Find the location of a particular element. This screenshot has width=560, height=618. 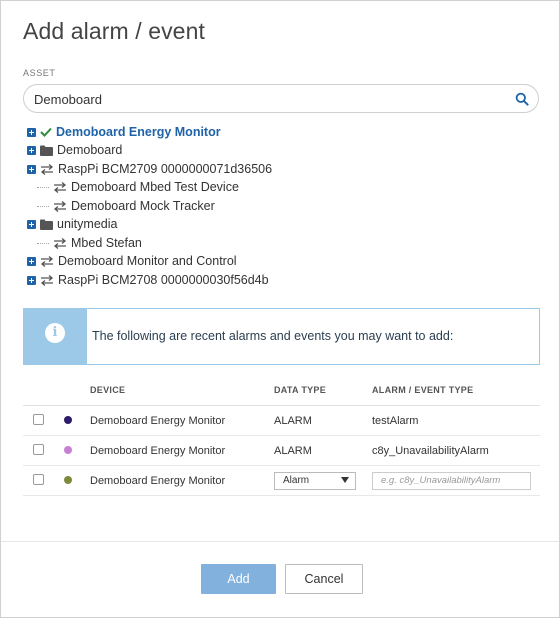

tree-node-label: RaspPi BCM2708 0000000030f56d4b is located at coordinates (163, 280).